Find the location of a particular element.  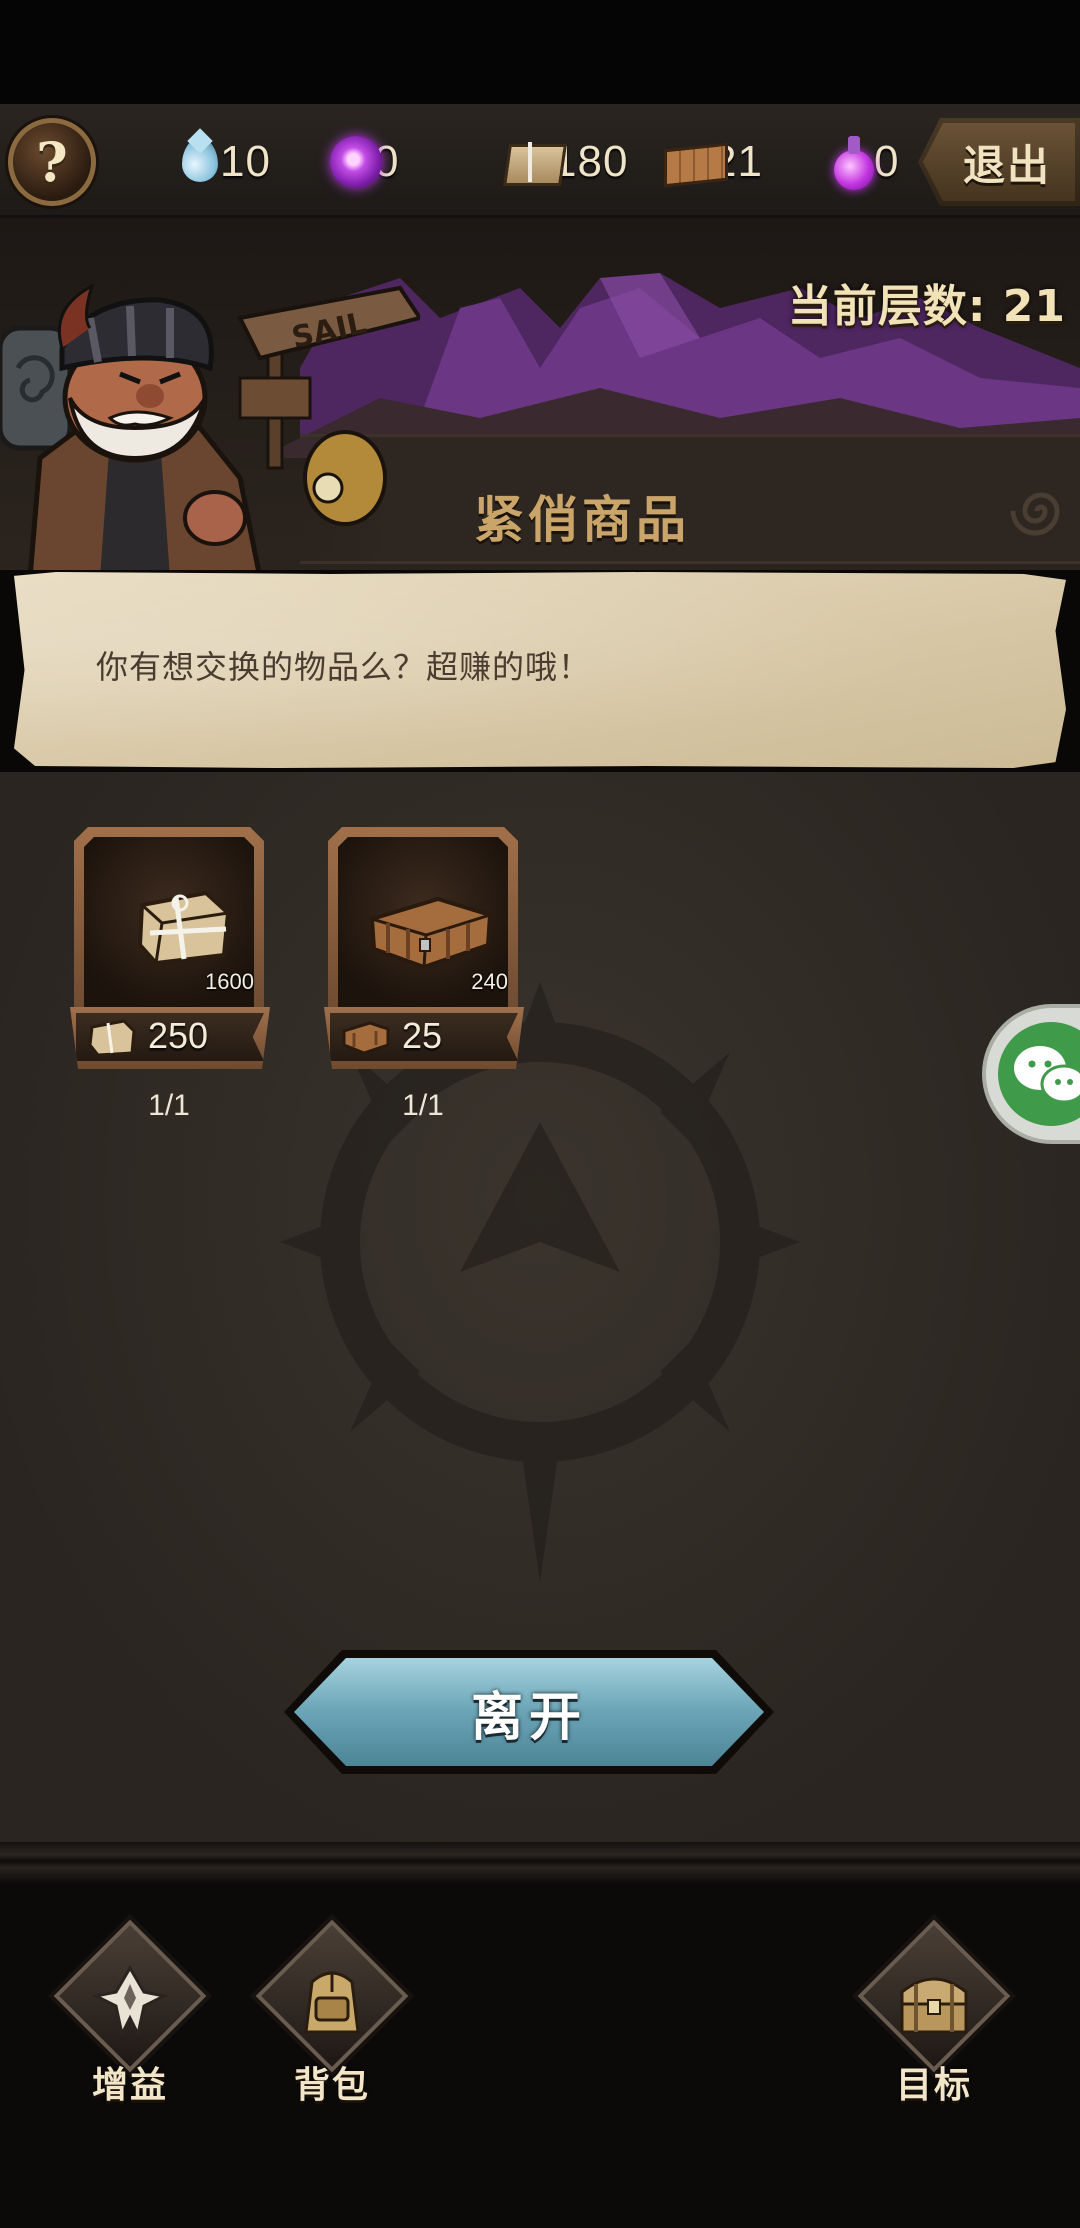

current-level-label: 当前层数: 21 is located at coordinates (926, 306).